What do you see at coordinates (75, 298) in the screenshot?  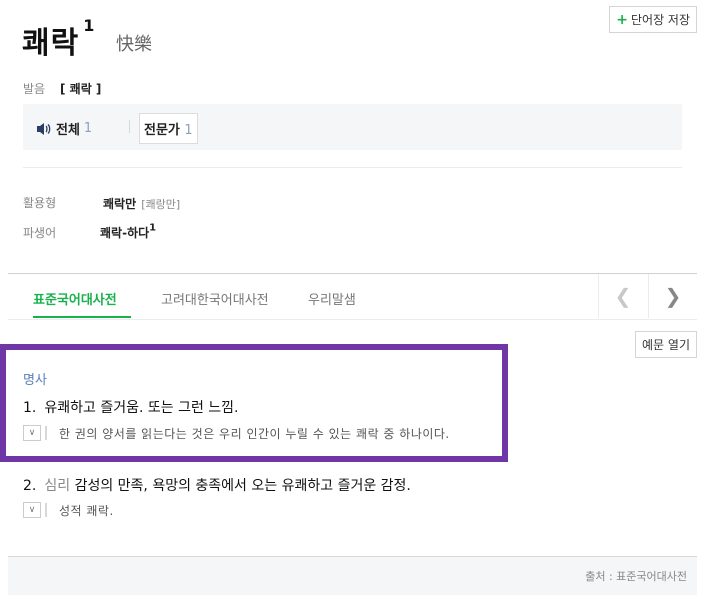 I see `tab-standard-dictionary: 표준국어대사전` at bounding box center [75, 298].